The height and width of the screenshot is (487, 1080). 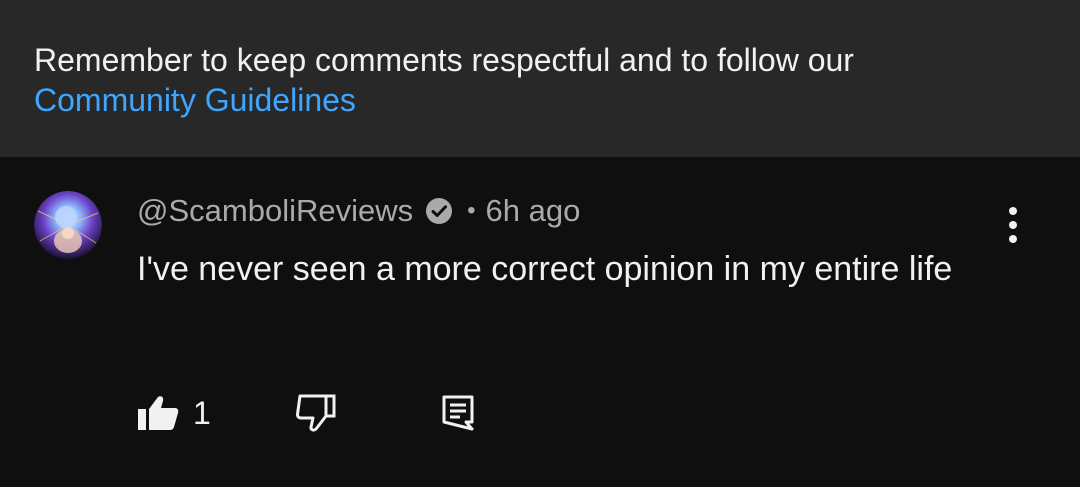 I want to click on verified-check-icon, so click(x=439, y=211).